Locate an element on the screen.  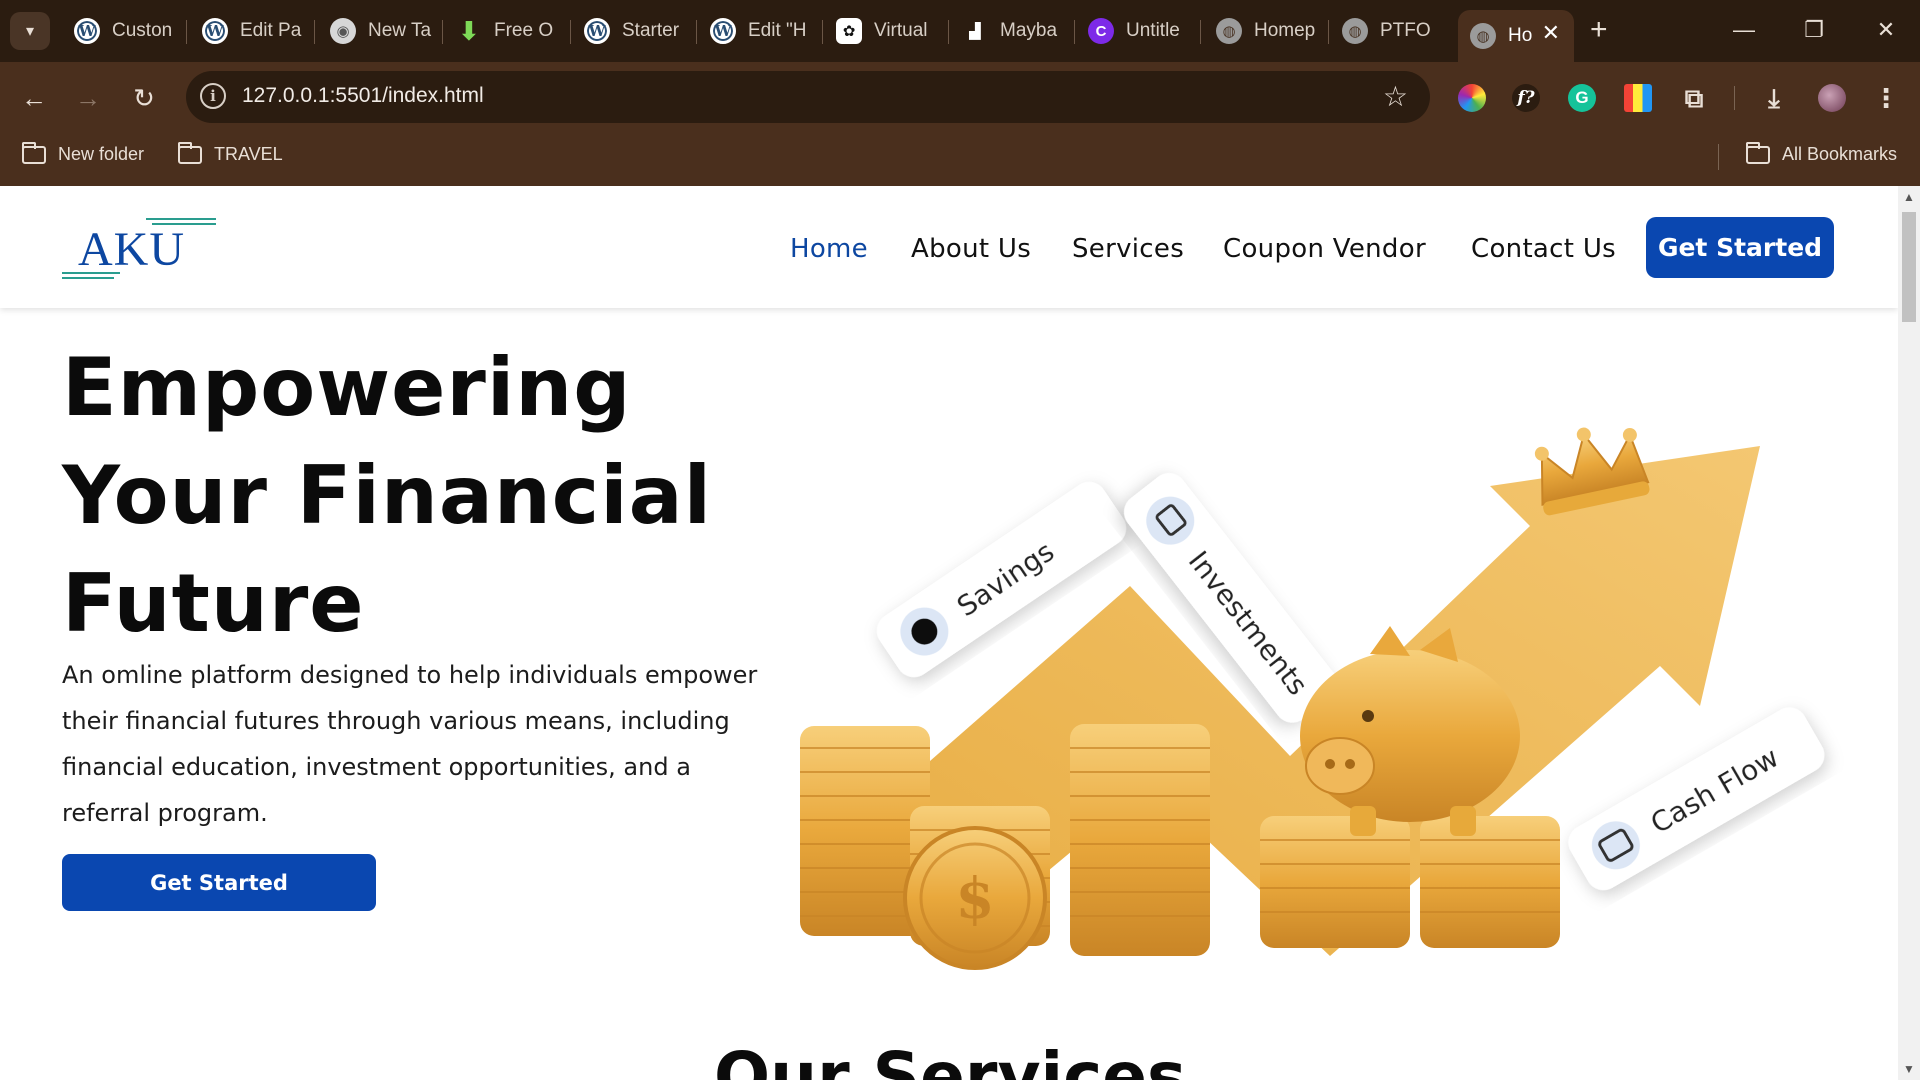
bookmark-new-folder: New folder is located at coordinates (83, 153).